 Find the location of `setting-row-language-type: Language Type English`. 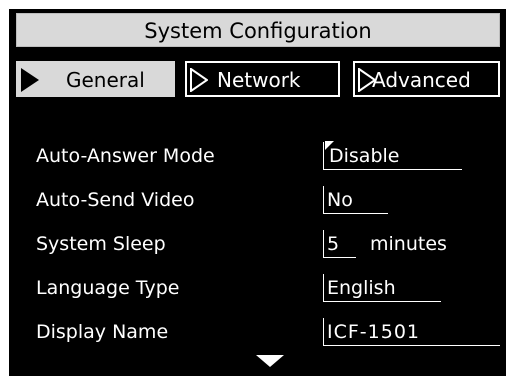

setting-row-language-type: Language Type English is located at coordinates (257, 288).